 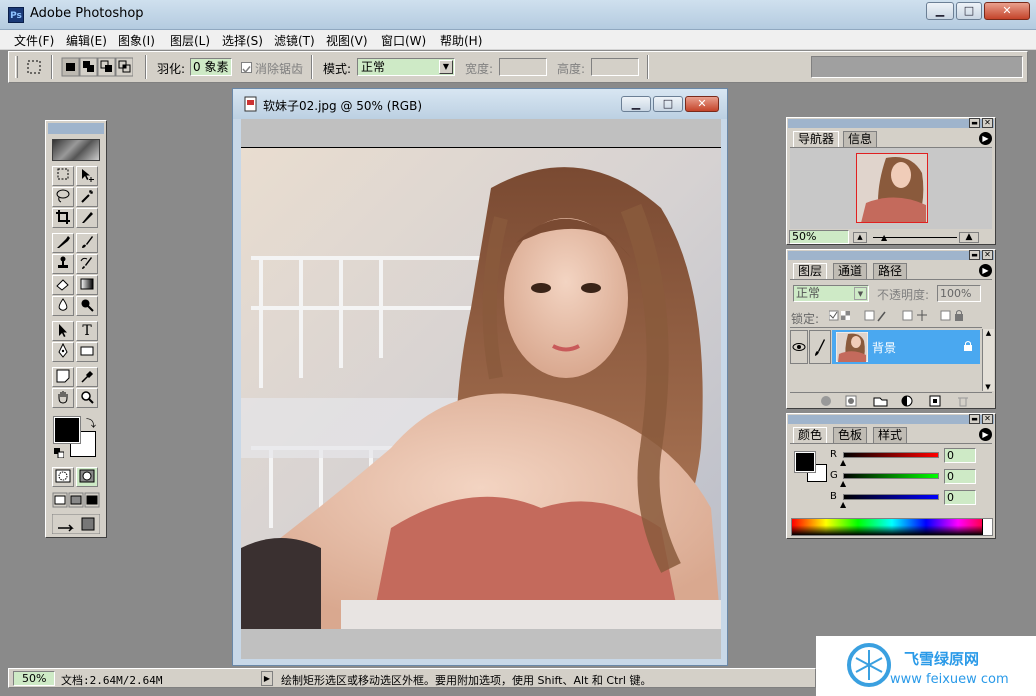 I want to click on scroll-up-icon: ▲, so click(x=988, y=333).